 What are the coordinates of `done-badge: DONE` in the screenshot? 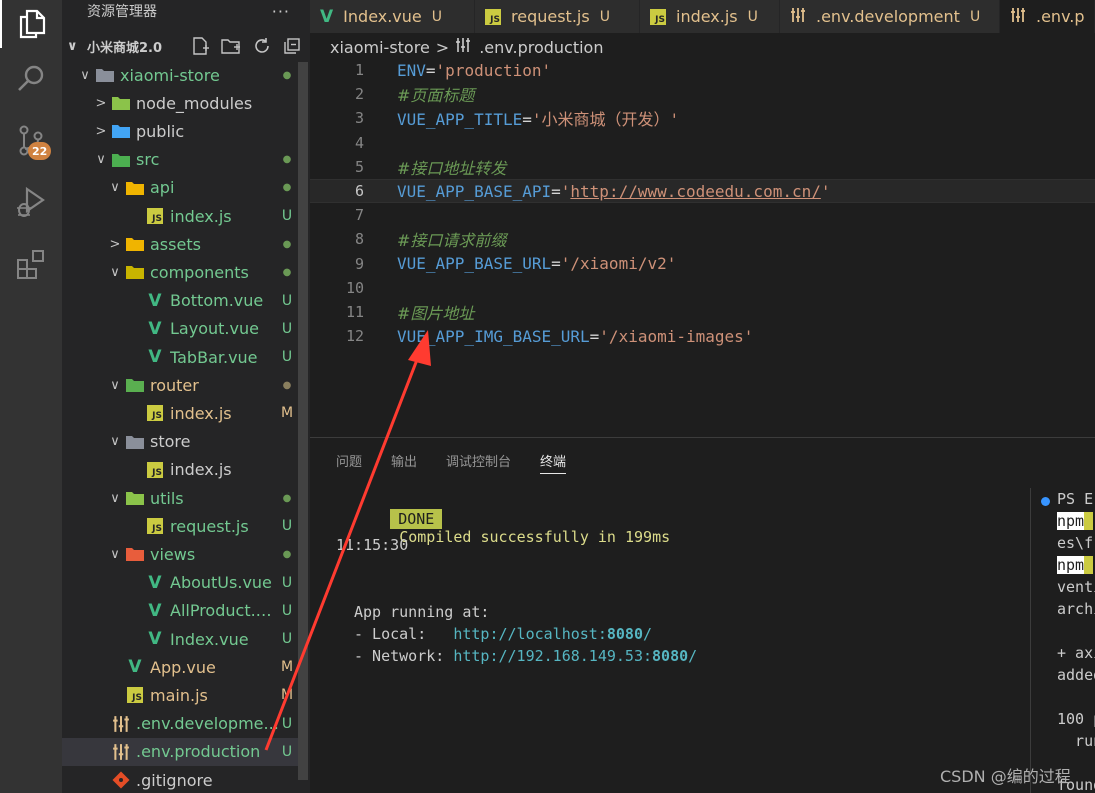 It's located at (416, 519).